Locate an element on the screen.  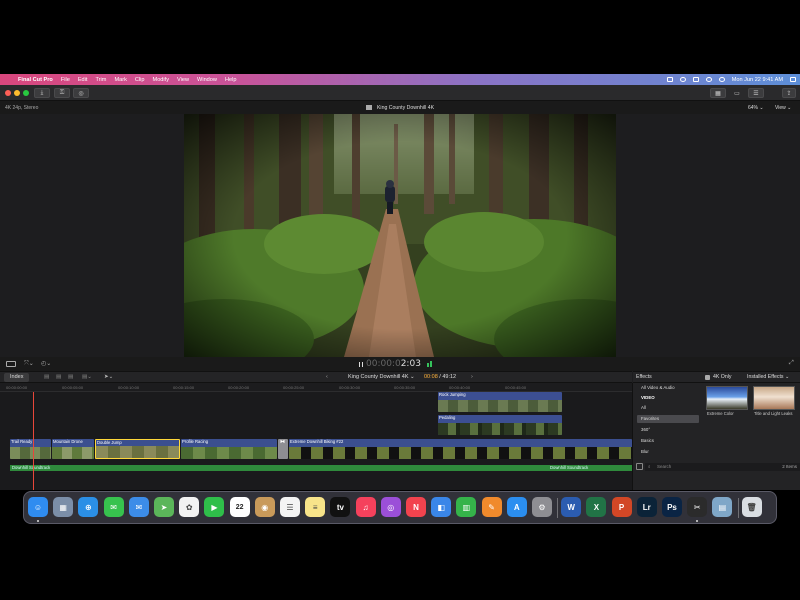
search-icon is located at coordinates (708, 79).